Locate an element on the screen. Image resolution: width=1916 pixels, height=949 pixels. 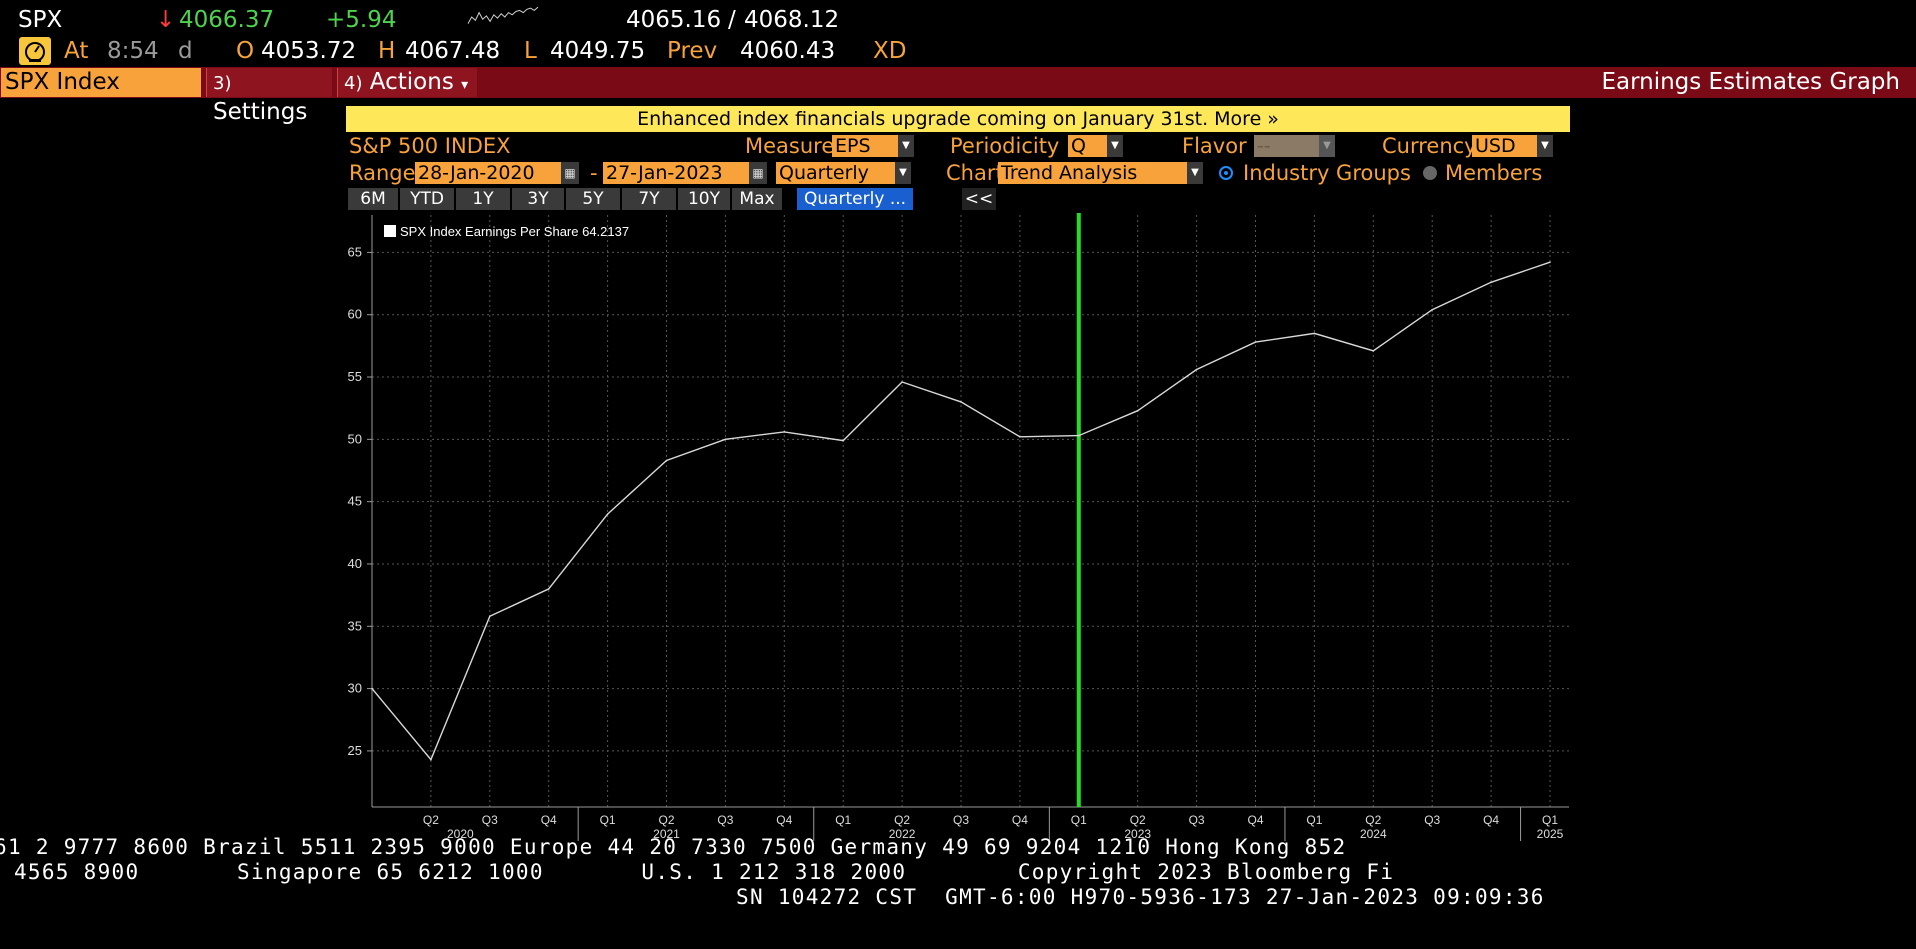
open-label: O is located at coordinates (245, 51).